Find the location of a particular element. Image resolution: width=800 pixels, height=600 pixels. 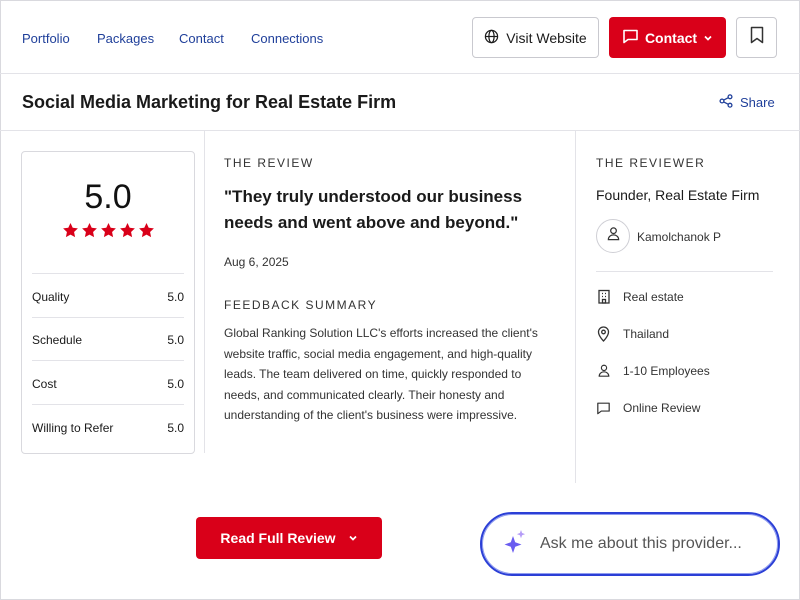

reviewer-location: Thailand is located at coordinates (633, 333).